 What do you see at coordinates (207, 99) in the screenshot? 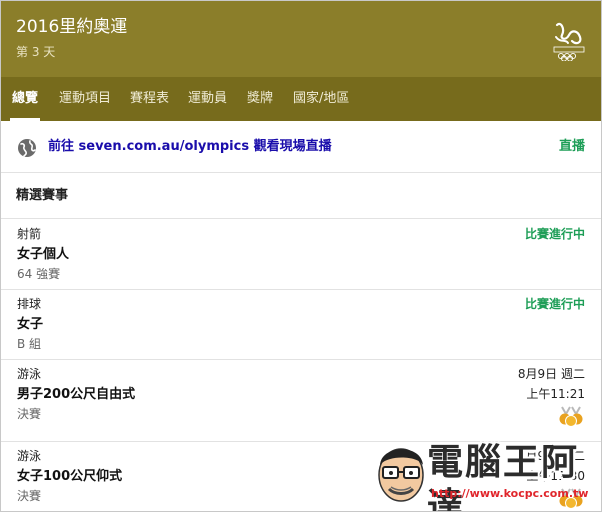
I see `tab-athletes: 運動員` at bounding box center [207, 99].